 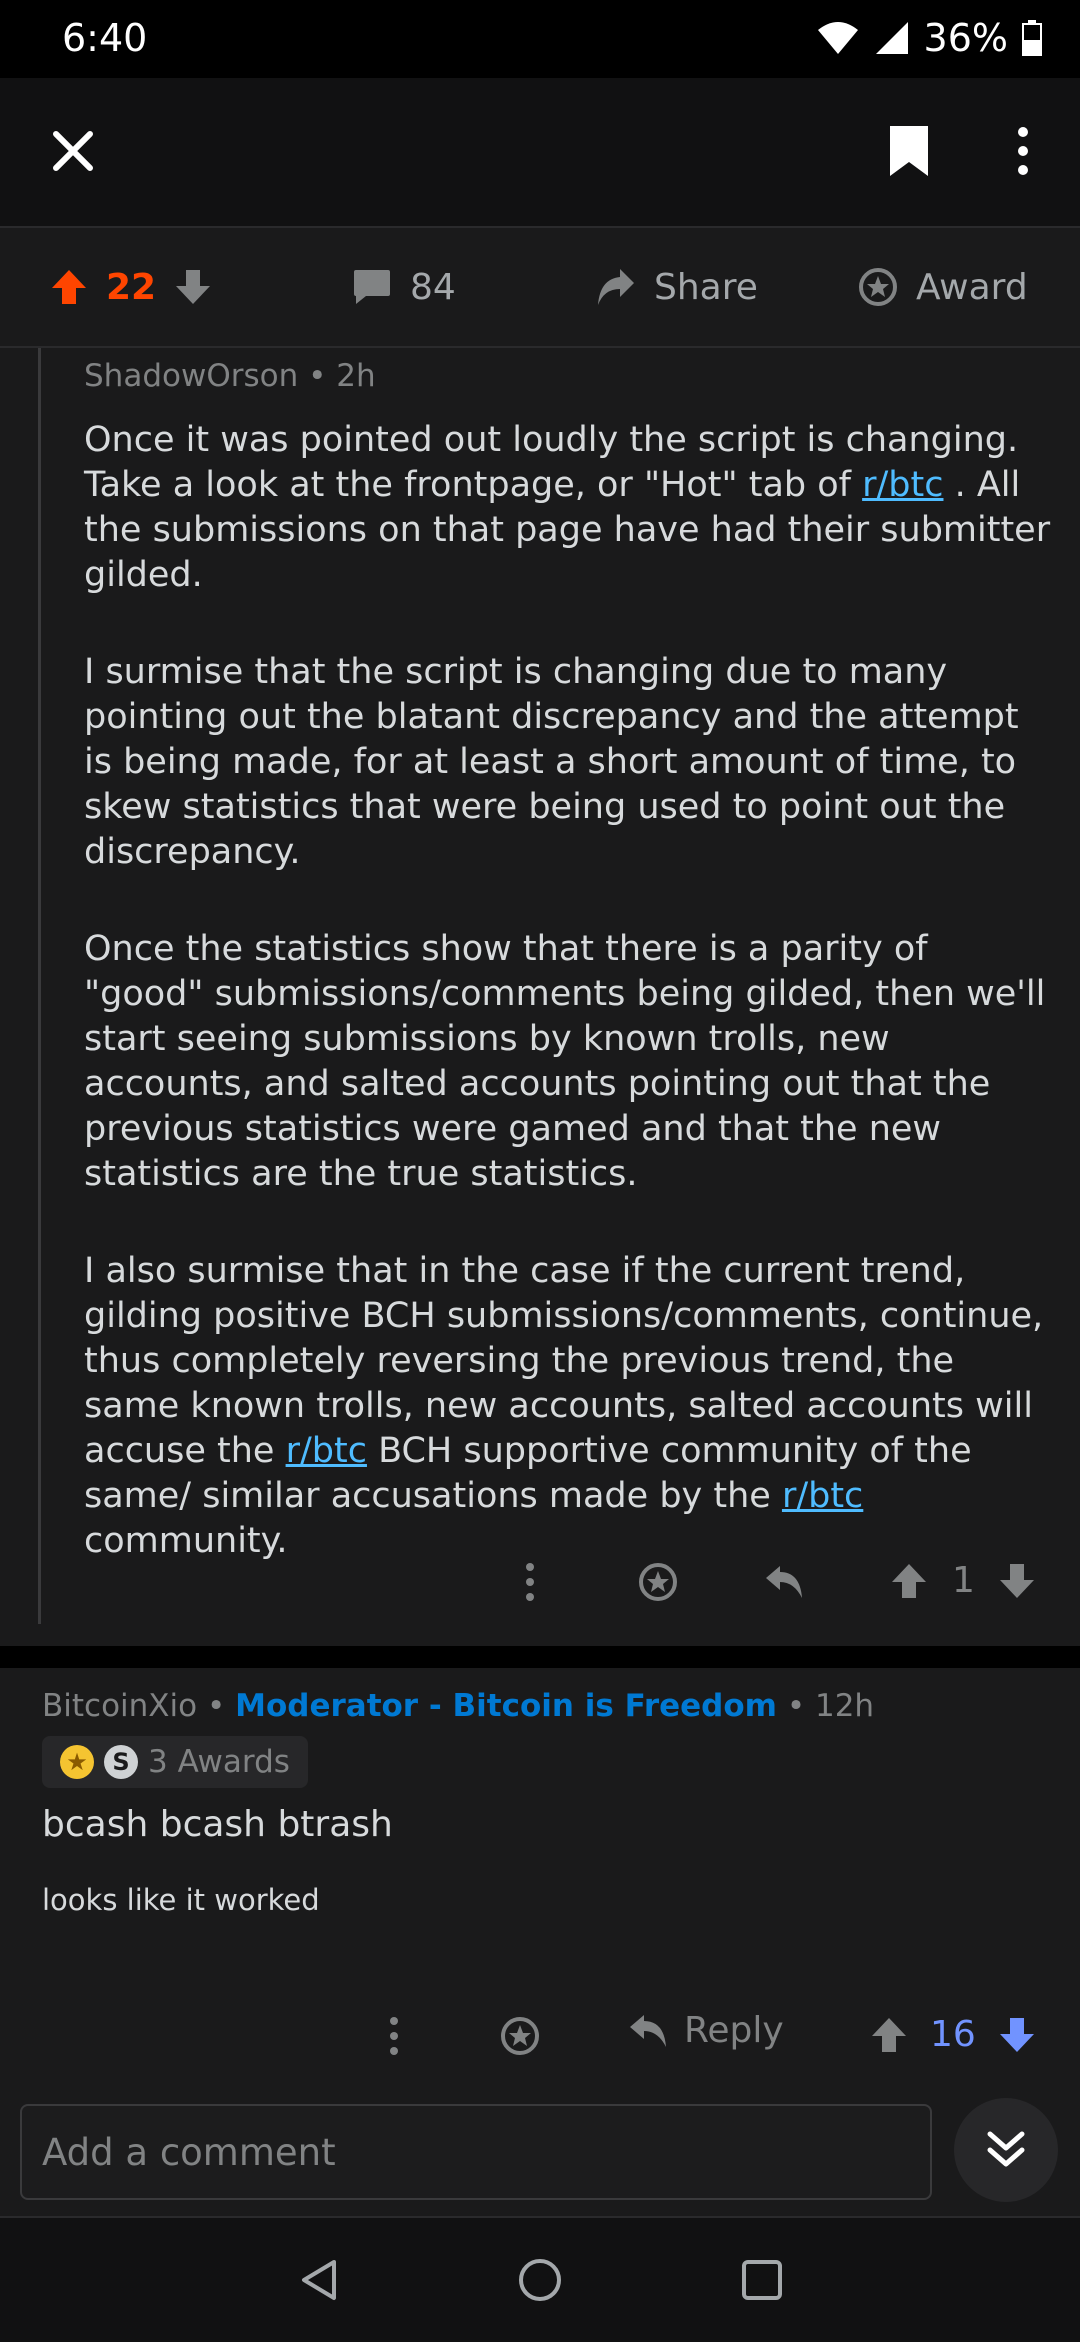 I want to click on add-comment-input, so click(x=476, y=2152).